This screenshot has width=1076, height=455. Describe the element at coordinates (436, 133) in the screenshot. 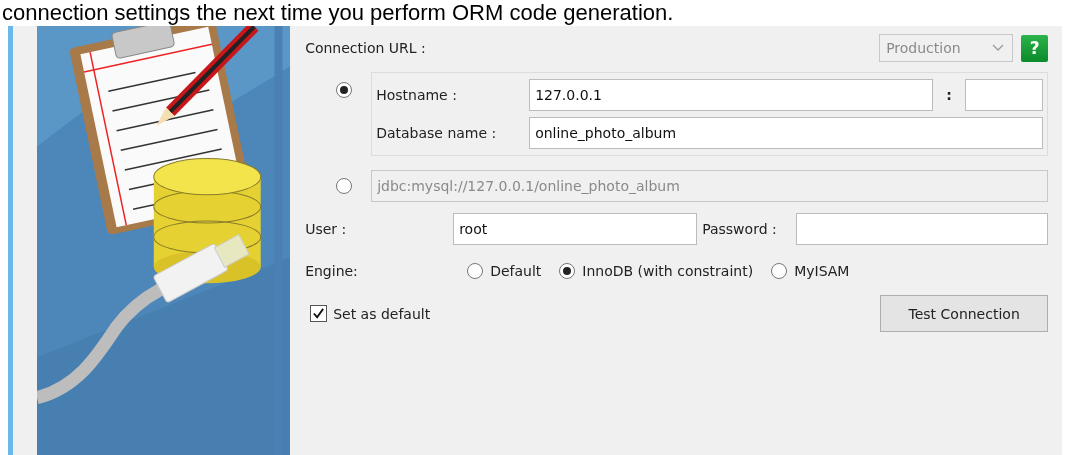

I see `database-name-label: Database name :` at that location.